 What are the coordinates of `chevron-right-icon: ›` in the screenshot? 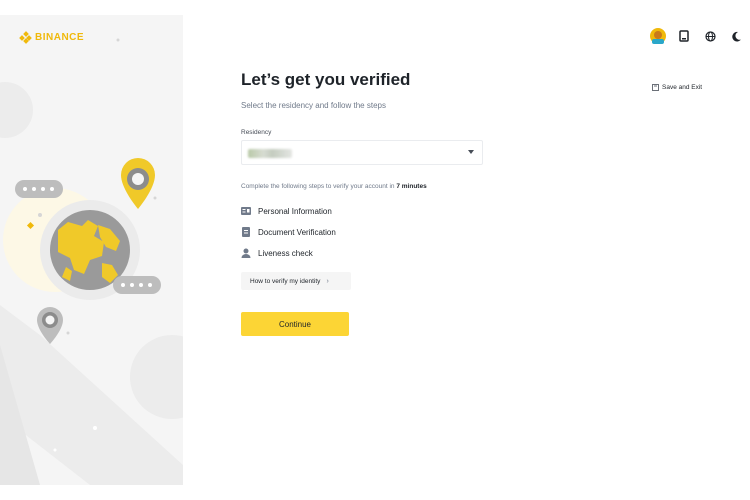 It's located at (327, 281).